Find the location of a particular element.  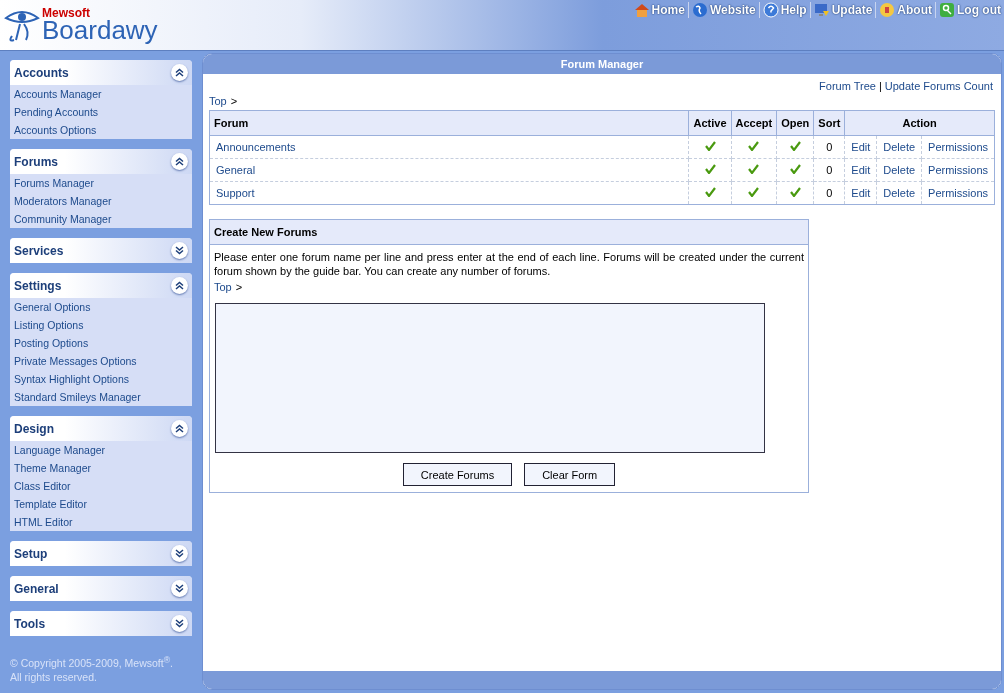

sidebar-item: Standard Smileys Manager is located at coordinates (101, 397).